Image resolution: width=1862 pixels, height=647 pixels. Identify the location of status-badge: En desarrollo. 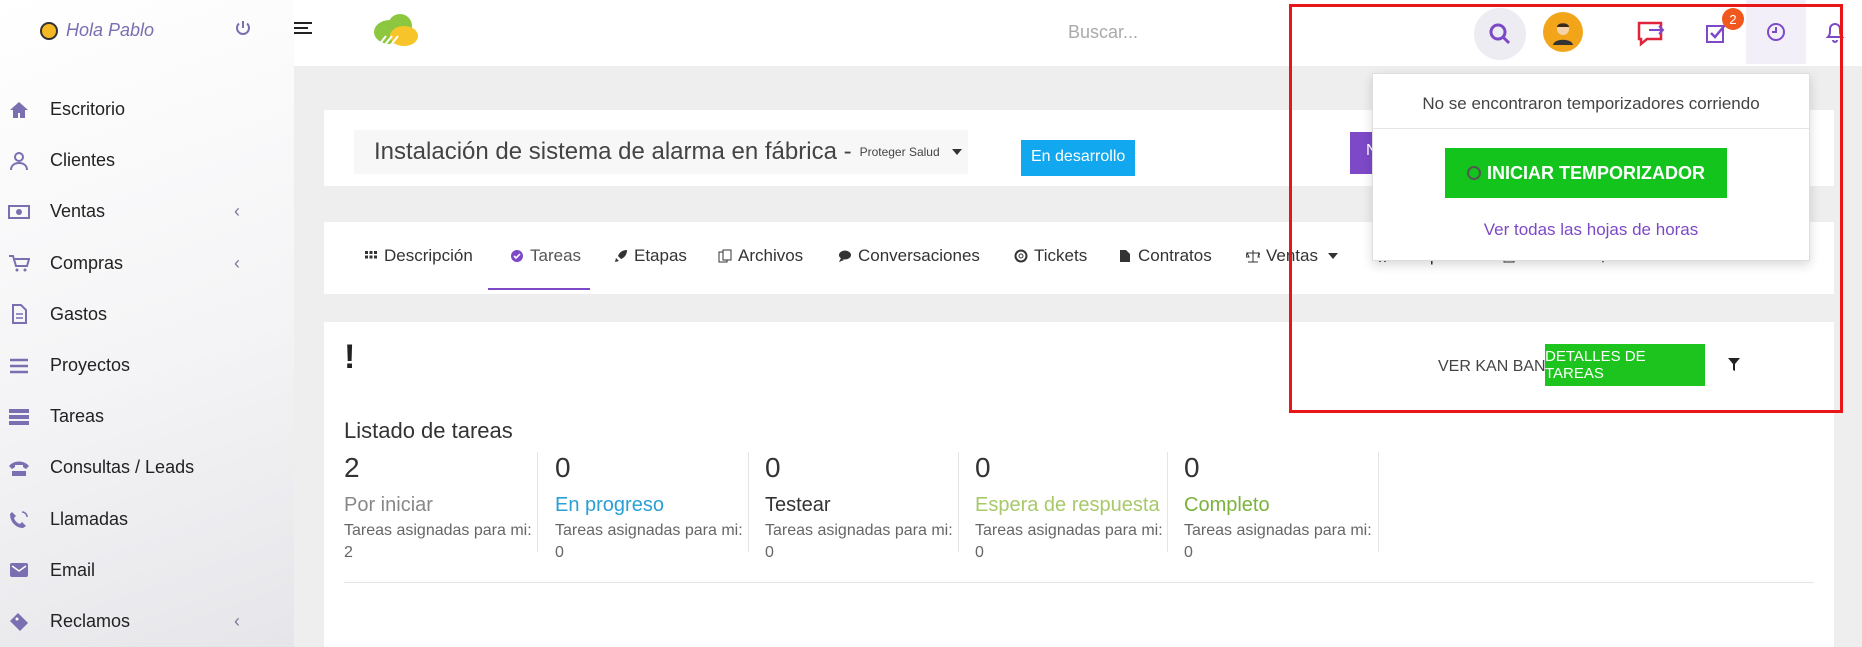
(1078, 158).